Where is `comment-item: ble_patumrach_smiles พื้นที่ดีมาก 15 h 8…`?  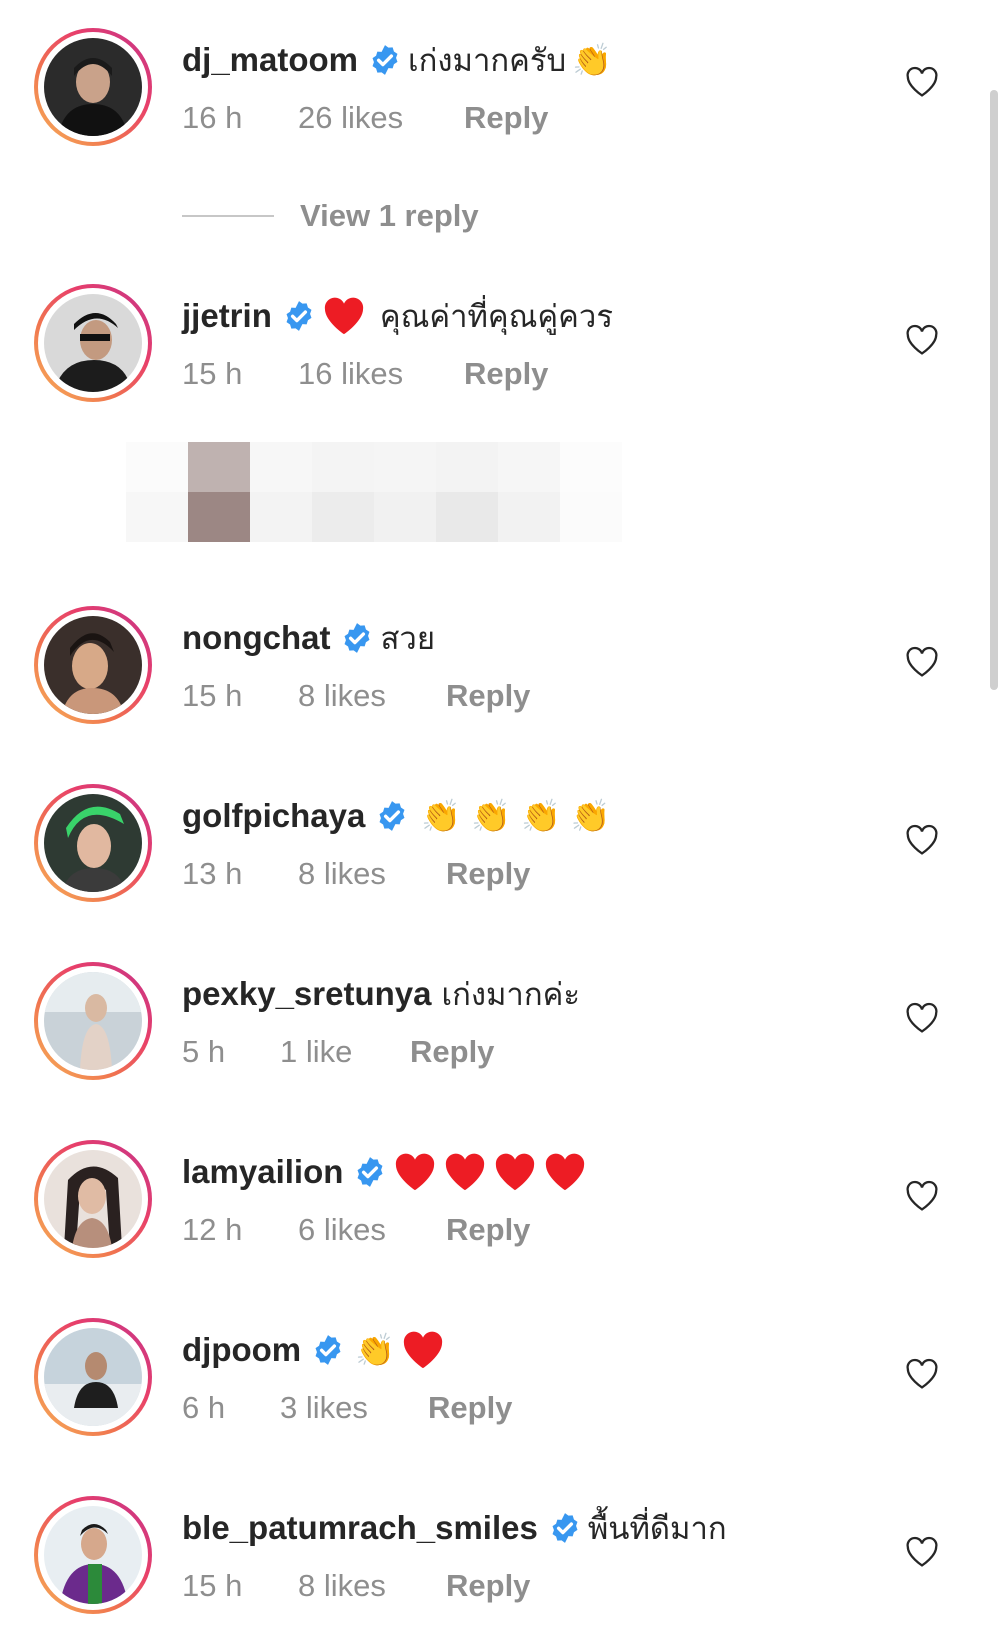 comment-item: ble_patumrach_smiles พื้นที่ดีมาก 15 h 8… is located at coordinates (500, 1571).